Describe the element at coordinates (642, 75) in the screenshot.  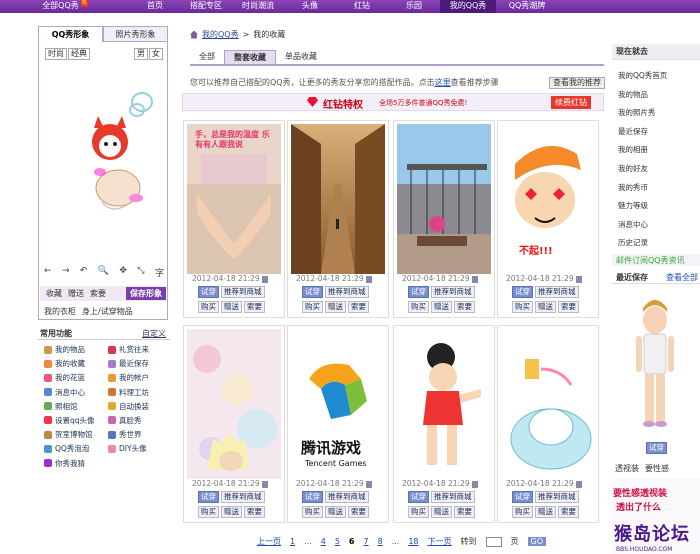
I see `quick-link: 我的QQ秀首页` at that location.